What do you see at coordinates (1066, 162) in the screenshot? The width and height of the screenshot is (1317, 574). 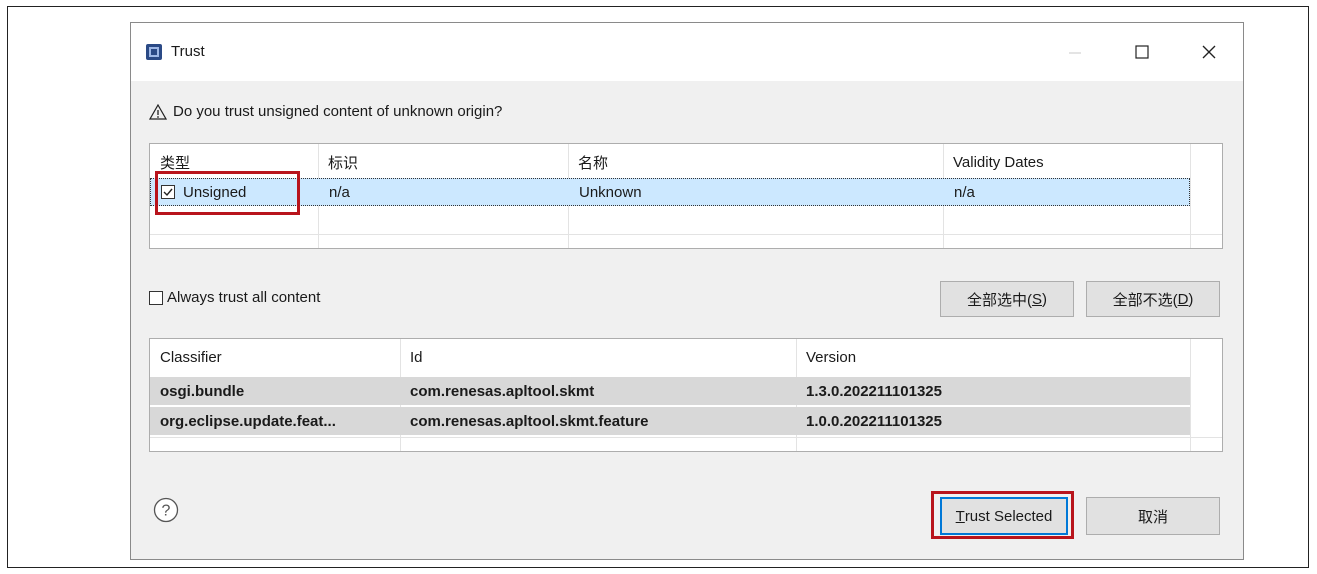 I see `column-header-validity: Validity Dates` at bounding box center [1066, 162].